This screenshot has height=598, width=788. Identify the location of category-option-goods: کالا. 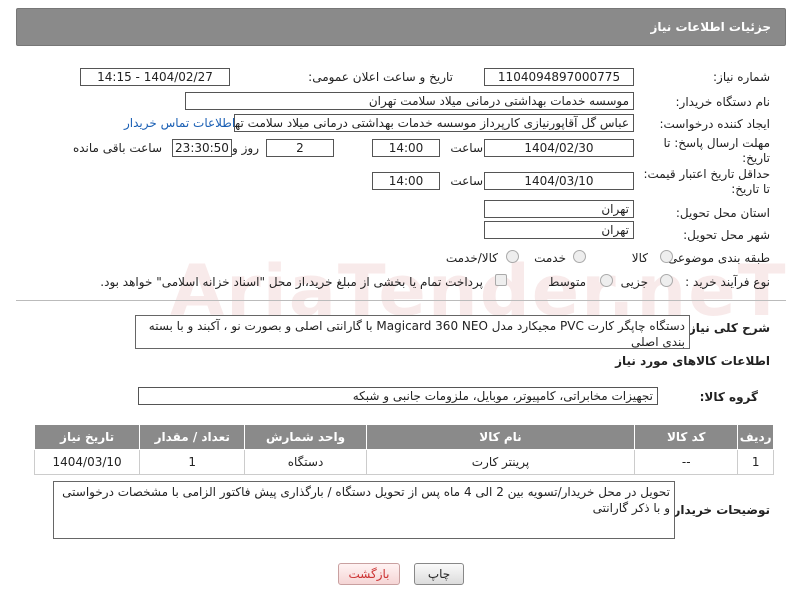
(639, 258).